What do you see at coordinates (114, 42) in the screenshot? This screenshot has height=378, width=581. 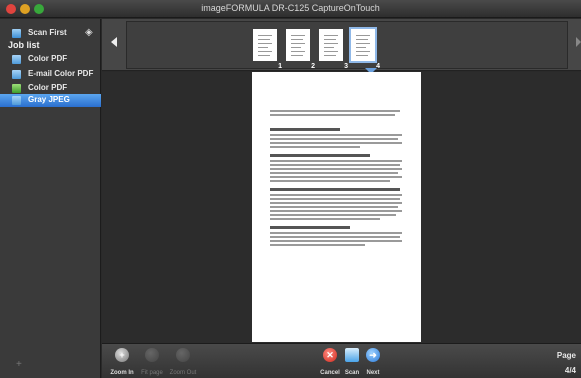 I see `scroll-left-arrow-icon` at bounding box center [114, 42].